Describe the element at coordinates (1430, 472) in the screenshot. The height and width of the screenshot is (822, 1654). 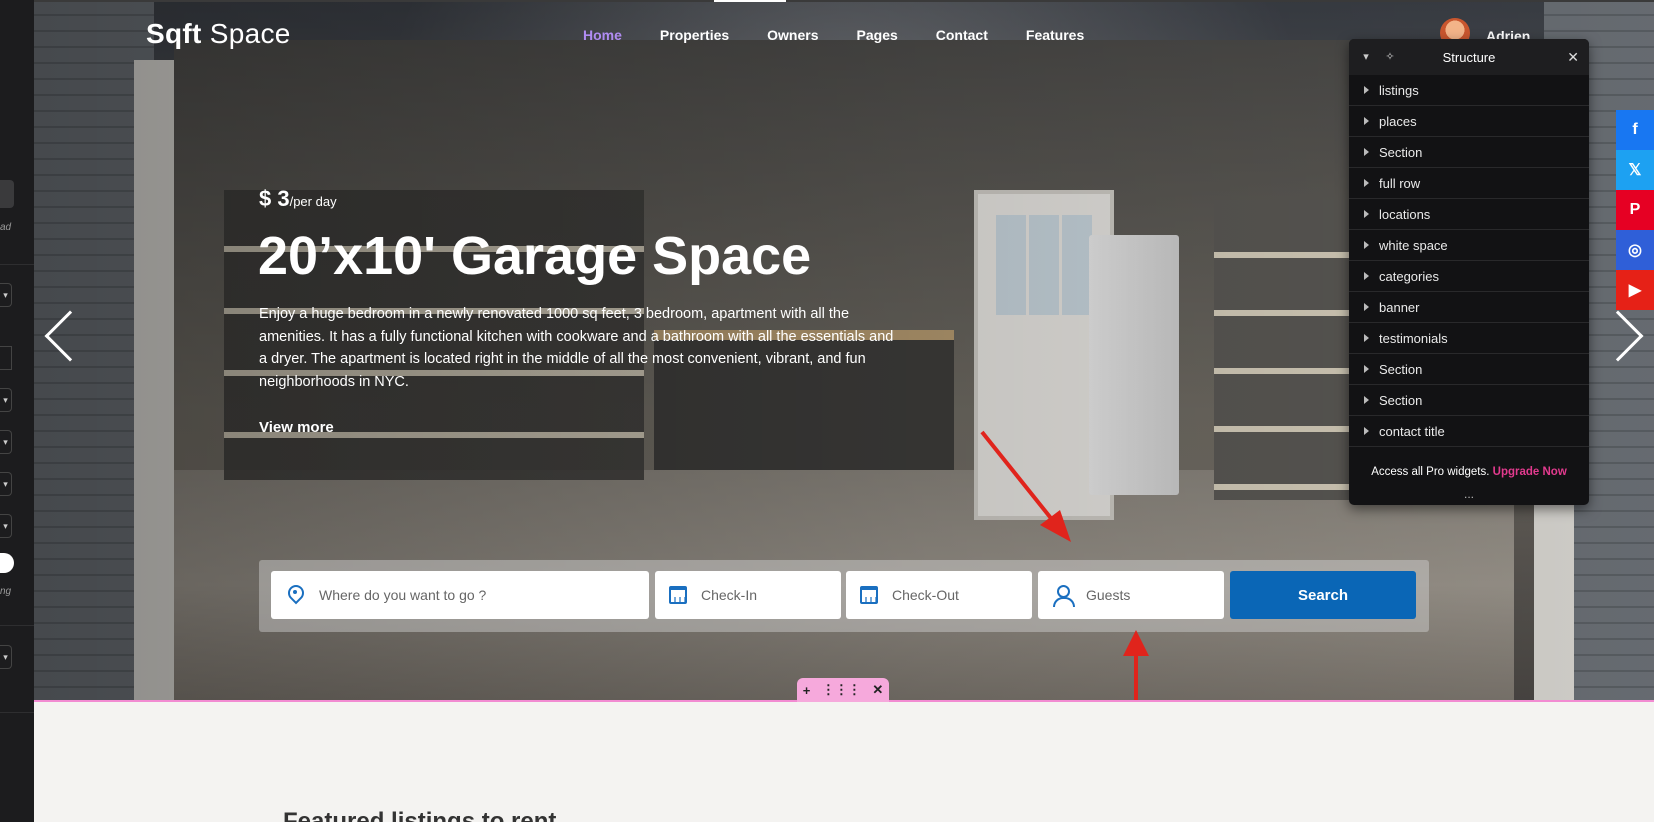
I see `upgrade-text: Access all Pro widgets.` at that location.